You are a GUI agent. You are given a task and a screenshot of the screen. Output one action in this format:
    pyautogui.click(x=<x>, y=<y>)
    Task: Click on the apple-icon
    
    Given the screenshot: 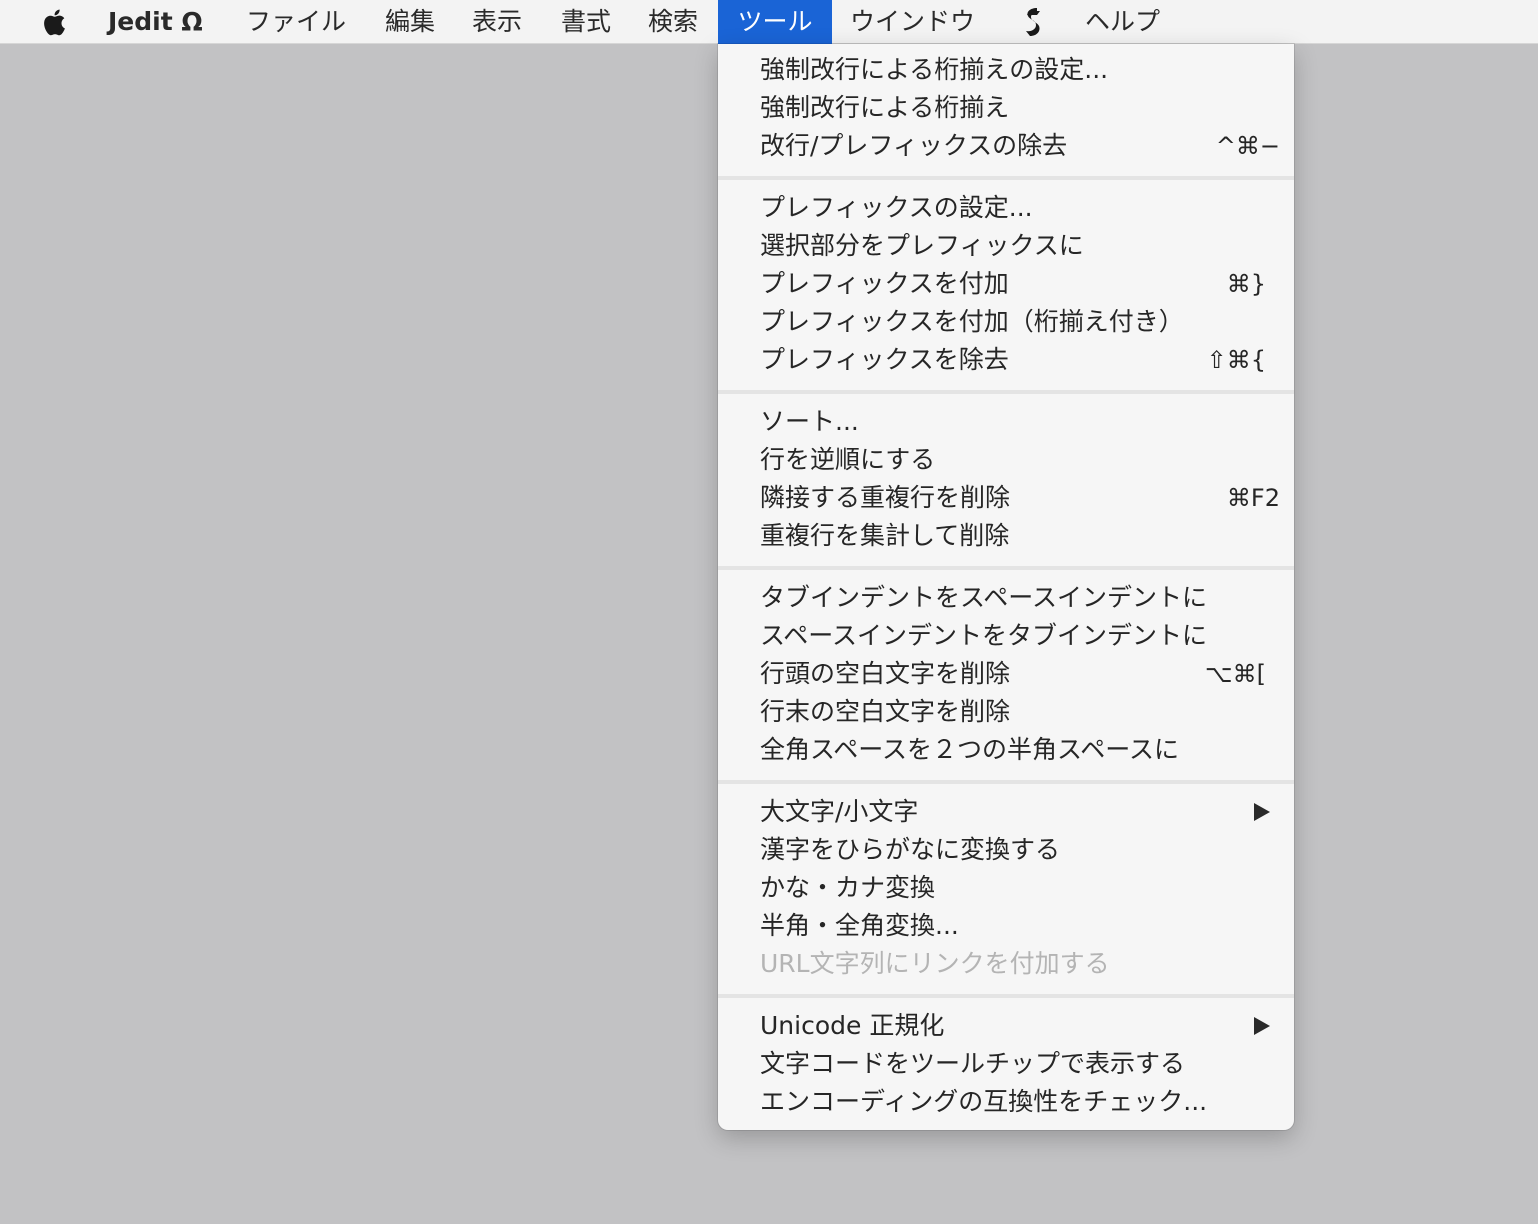 What is the action you would take?
    pyautogui.click(x=55, y=22)
    